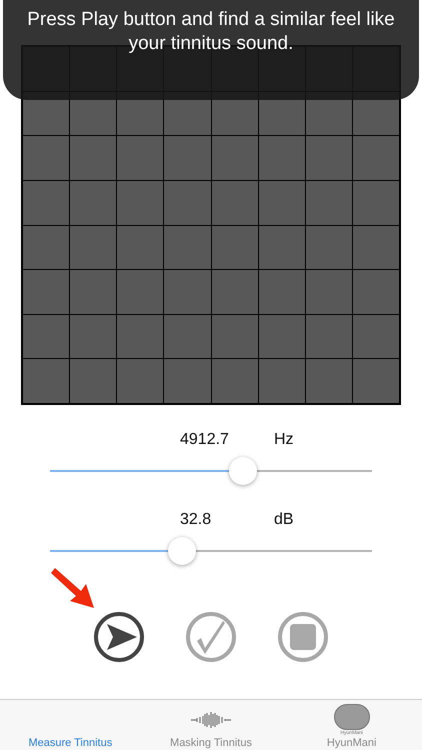  I want to click on waveform-icon, so click(211, 720).